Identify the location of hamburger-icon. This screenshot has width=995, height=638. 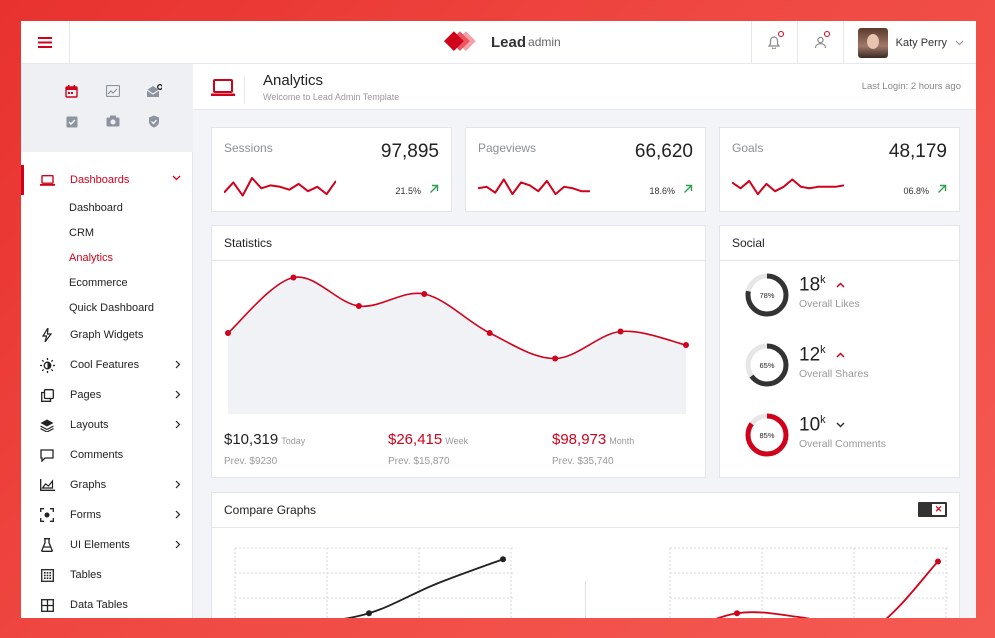
(45, 42).